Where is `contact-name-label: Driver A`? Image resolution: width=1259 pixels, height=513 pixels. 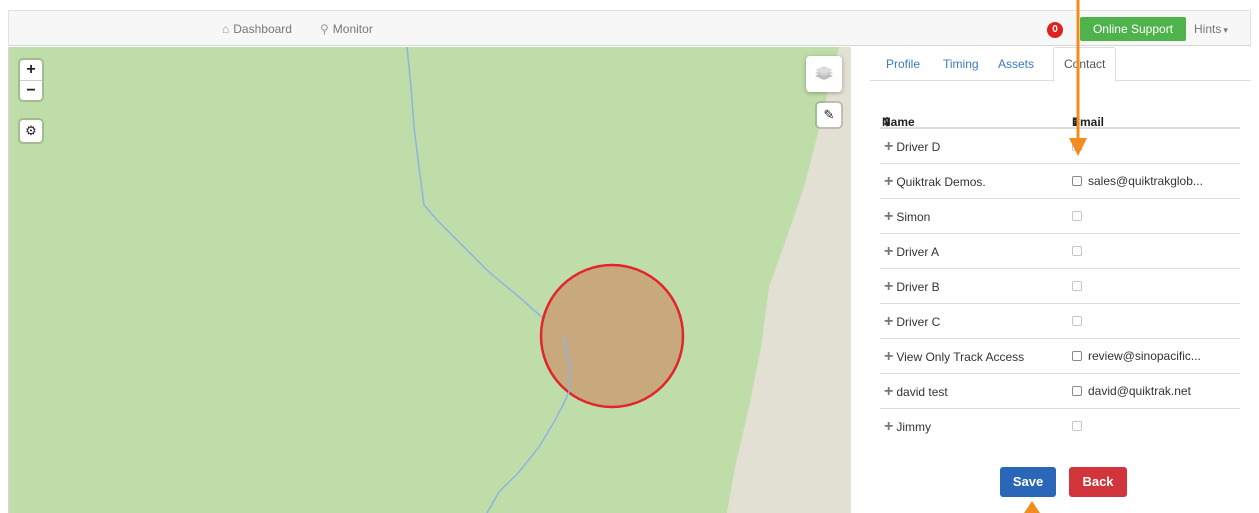
contact-name-label: Driver A is located at coordinates (918, 252).